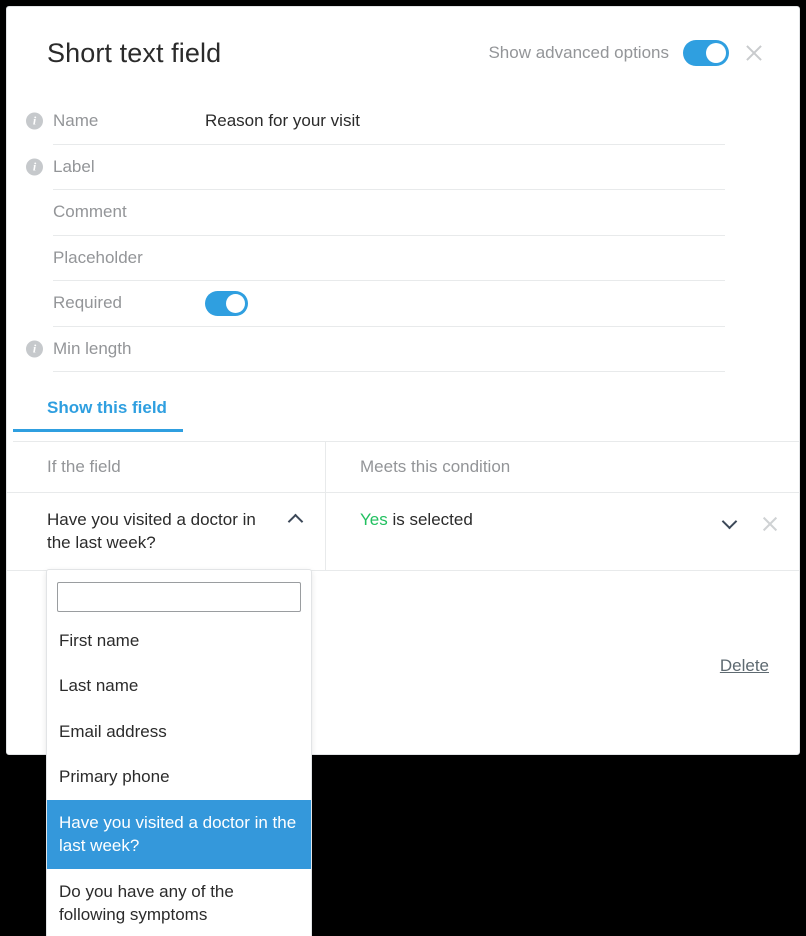  Describe the element at coordinates (179, 776) in the screenshot. I see `list-item: Primary phone` at that location.